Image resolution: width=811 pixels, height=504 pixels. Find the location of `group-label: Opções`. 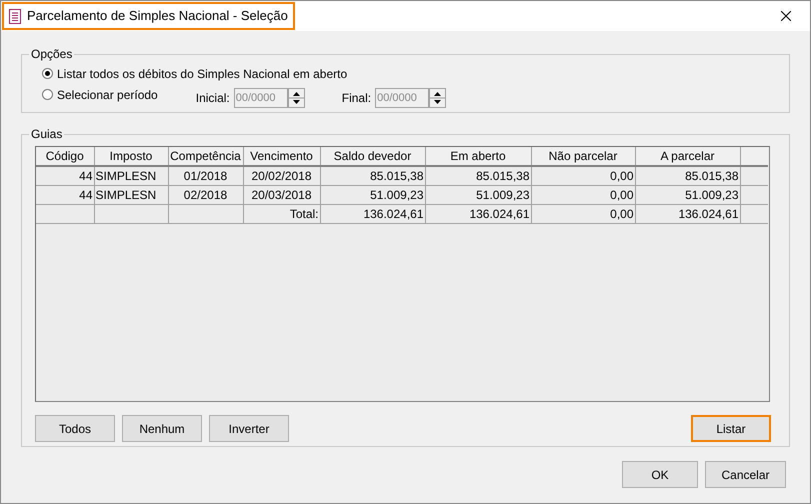

group-label: Opções is located at coordinates (52, 54).